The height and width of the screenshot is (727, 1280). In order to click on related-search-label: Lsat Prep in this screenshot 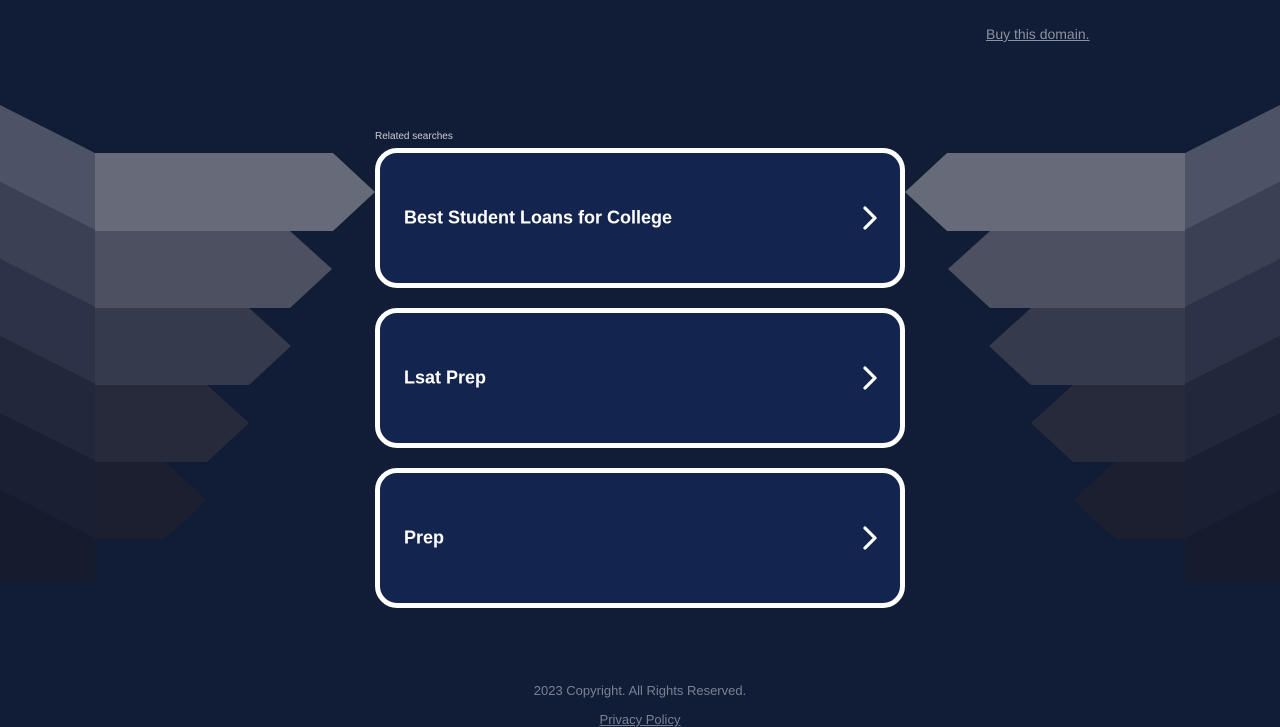, I will do `click(445, 377)`.